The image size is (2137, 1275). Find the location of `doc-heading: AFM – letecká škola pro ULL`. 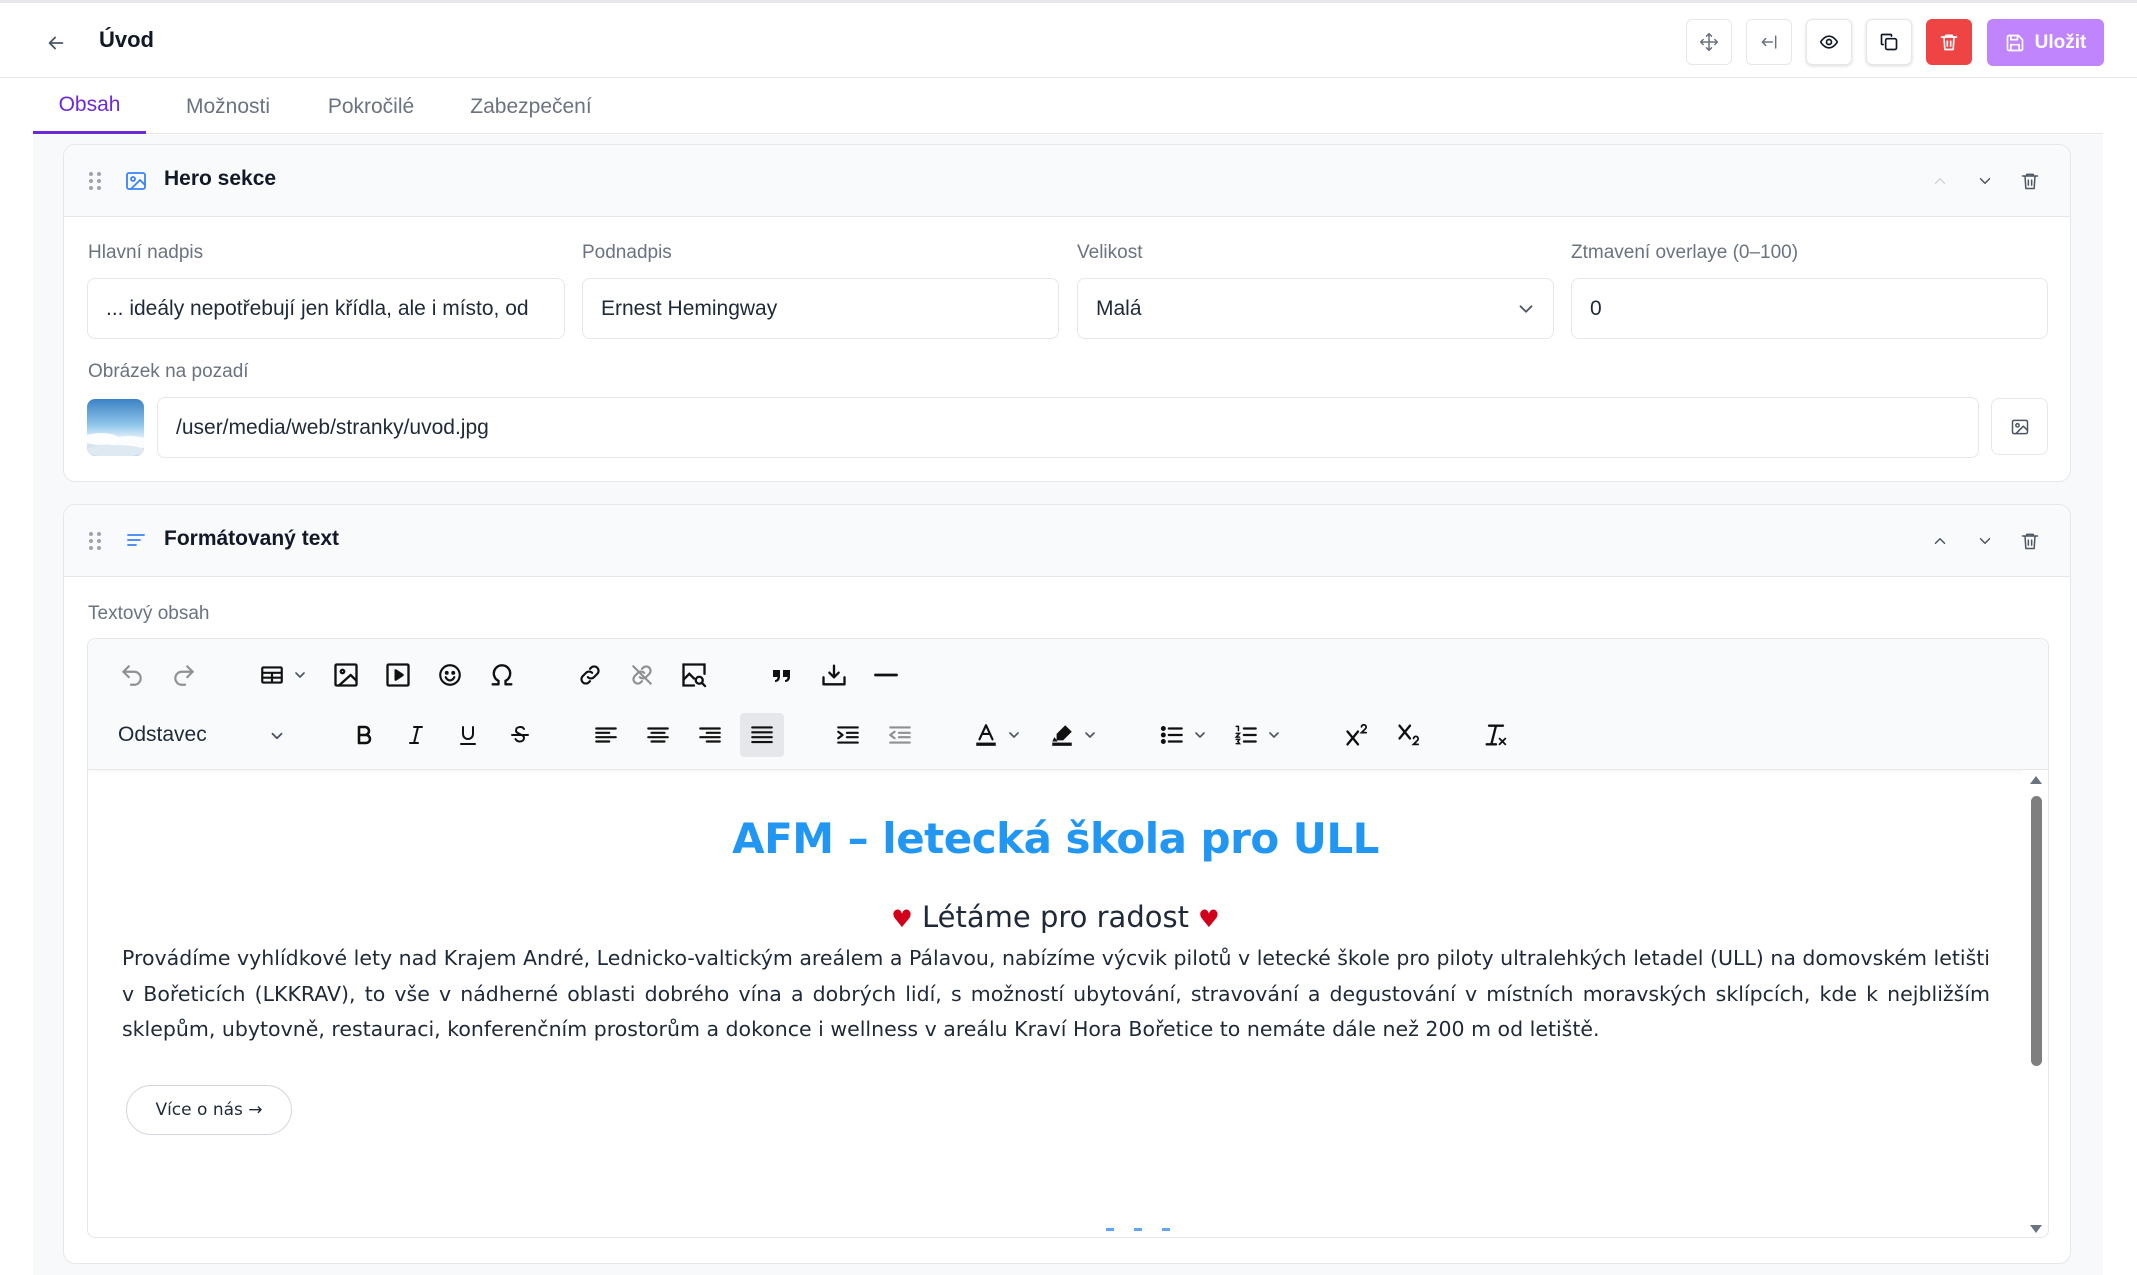

doc-heading: AFM – letecká škola pro ULL is located at coordinates (1055, 838).